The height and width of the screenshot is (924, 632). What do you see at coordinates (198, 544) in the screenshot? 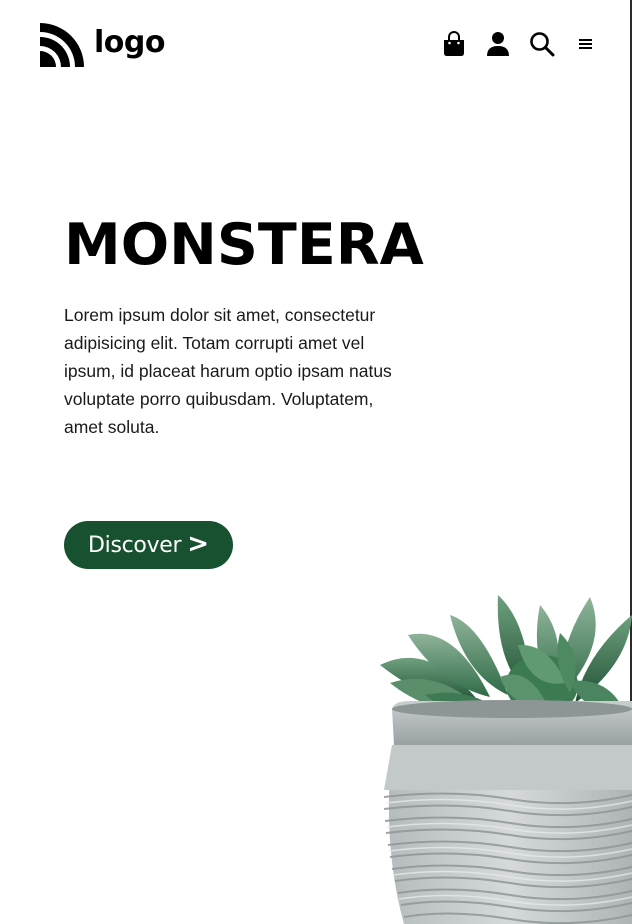
I see `chevron-right-icon: >` at bounding box center [198, 544].